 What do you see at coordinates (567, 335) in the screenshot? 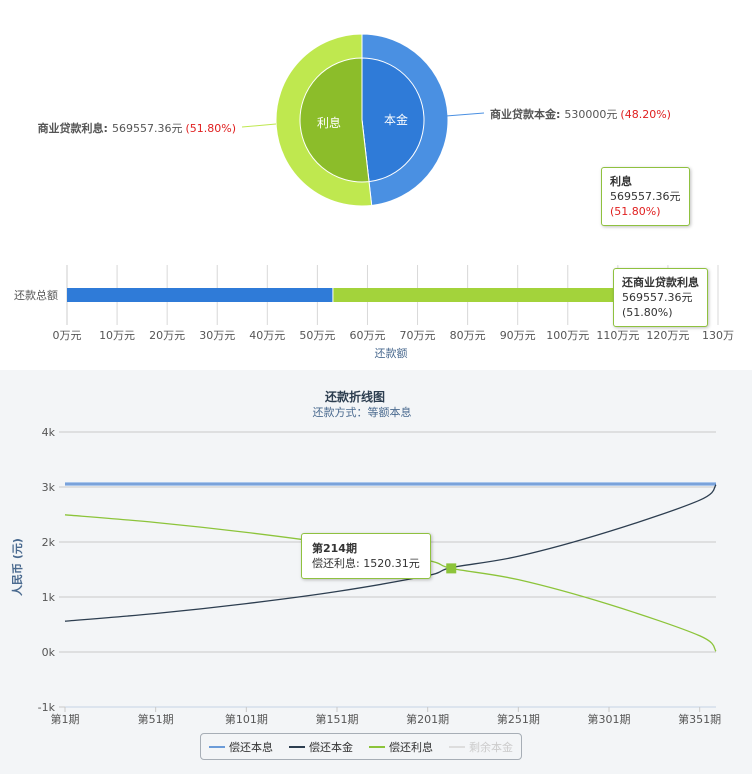
I see `bar-x-tick-label: 100万元` at bounding box center [567, 335].